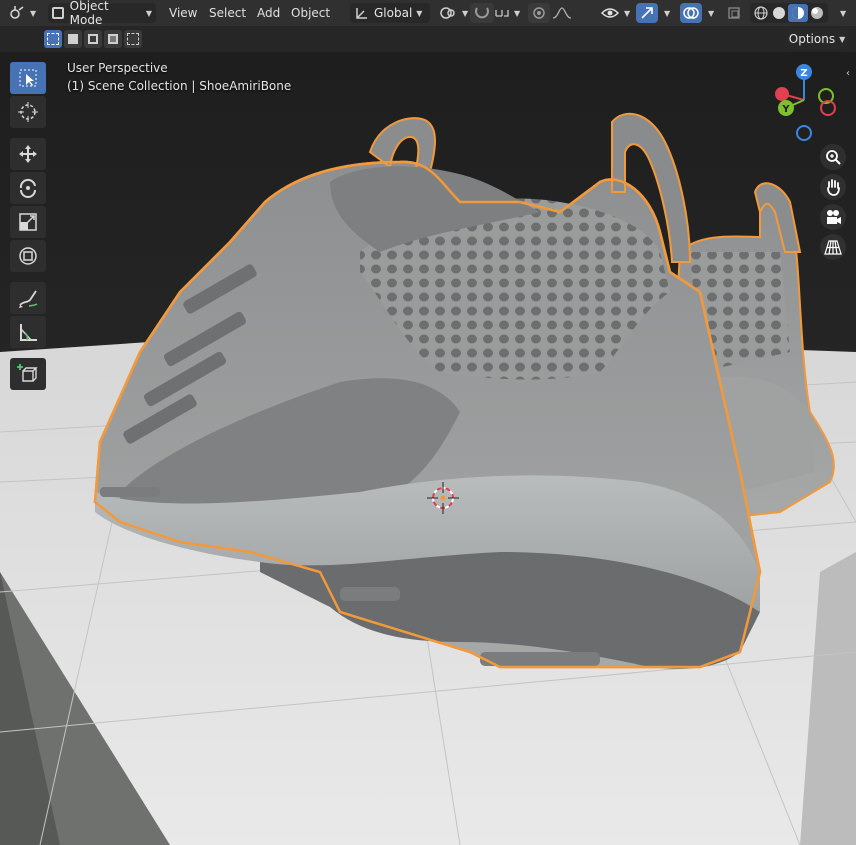 This screenshot has height=845, width=856. I want to click on overlay-icon, so click(691, 13).